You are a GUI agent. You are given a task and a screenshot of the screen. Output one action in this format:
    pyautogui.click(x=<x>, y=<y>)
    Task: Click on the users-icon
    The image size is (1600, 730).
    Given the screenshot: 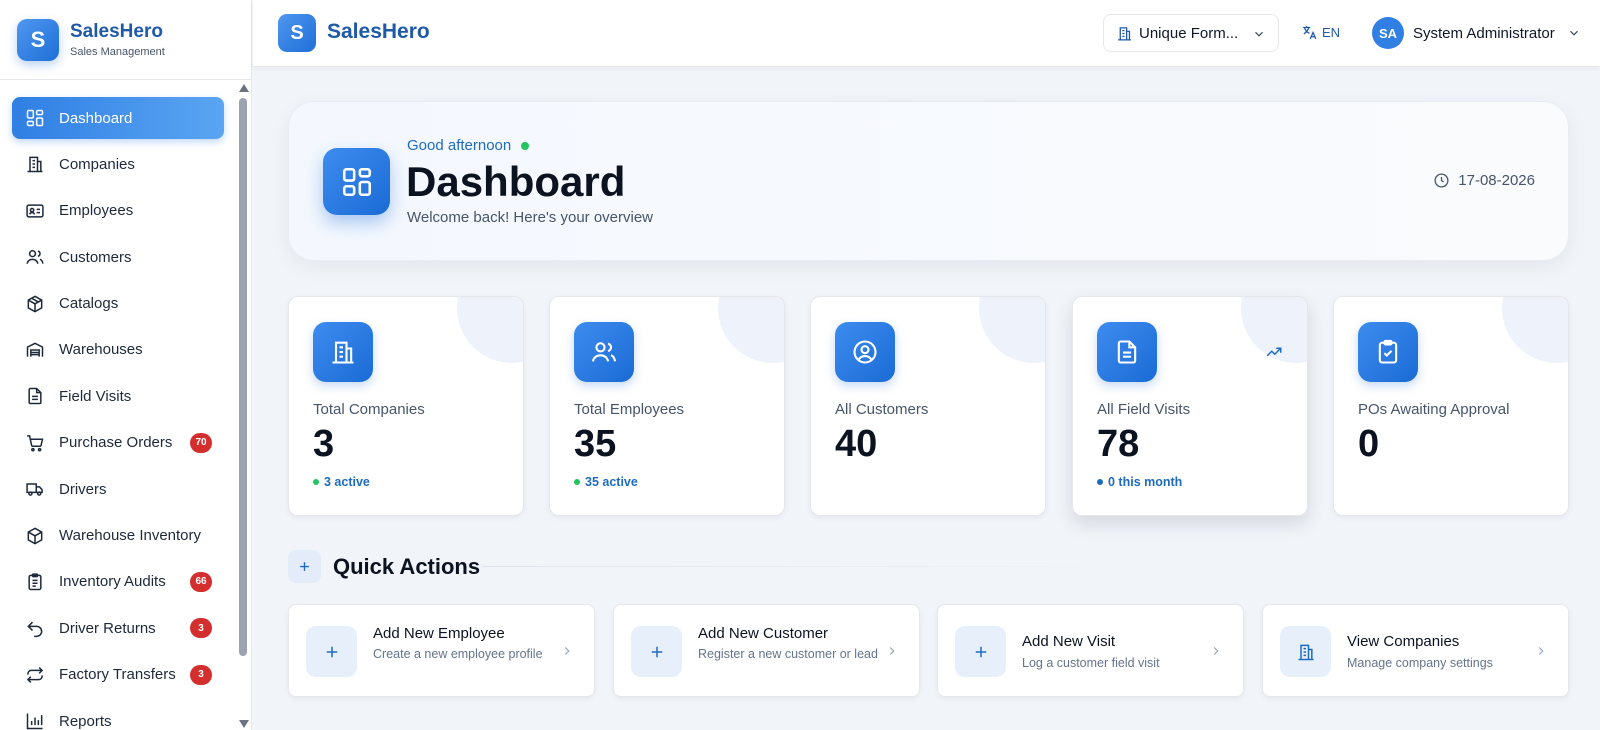 What is the action you would take?
    pyautogui.click(x=604, y=352)
    